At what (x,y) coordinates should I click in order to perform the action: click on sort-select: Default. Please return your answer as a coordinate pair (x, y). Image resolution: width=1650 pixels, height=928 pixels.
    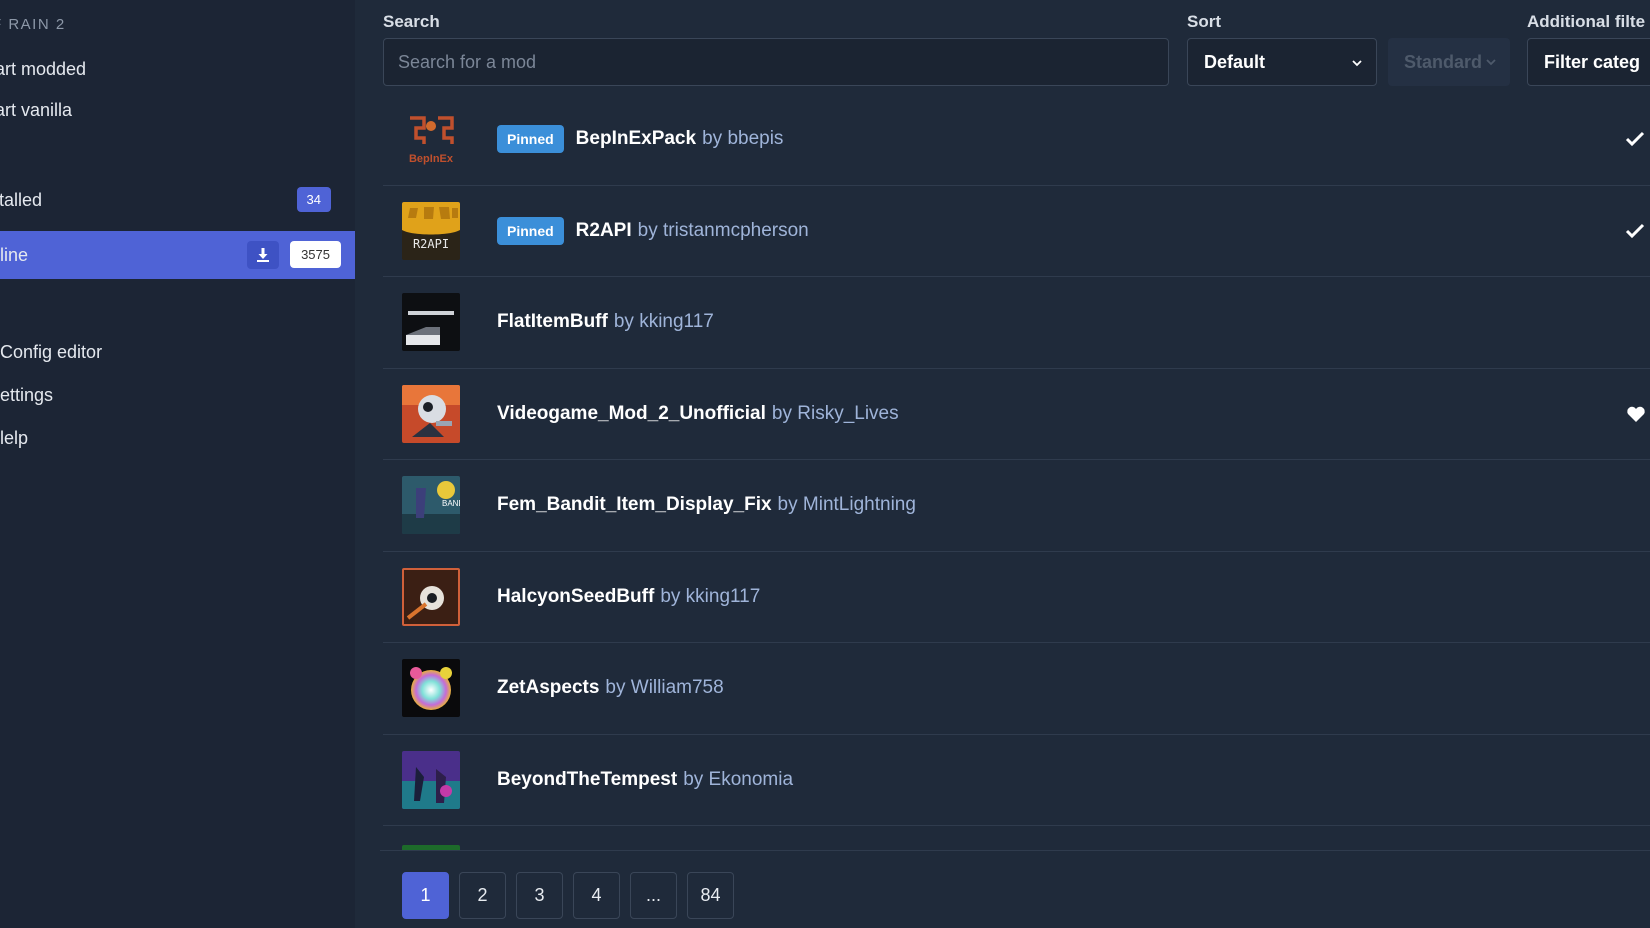
    Looking at the image, I should click on (1282, 62).